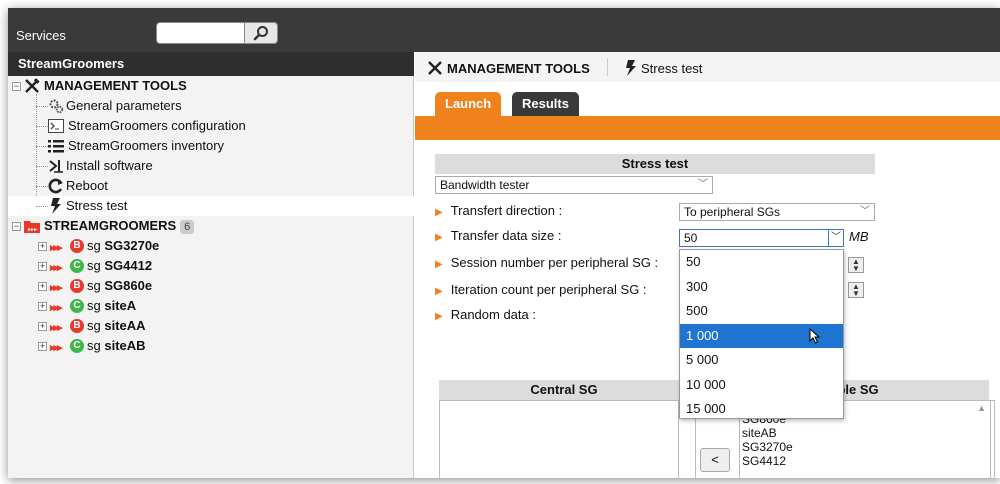  Describe the element at coordinates (115, 85) in the screenshot. I see `tree-label: MANAGEMENT TOOLS` at that location.